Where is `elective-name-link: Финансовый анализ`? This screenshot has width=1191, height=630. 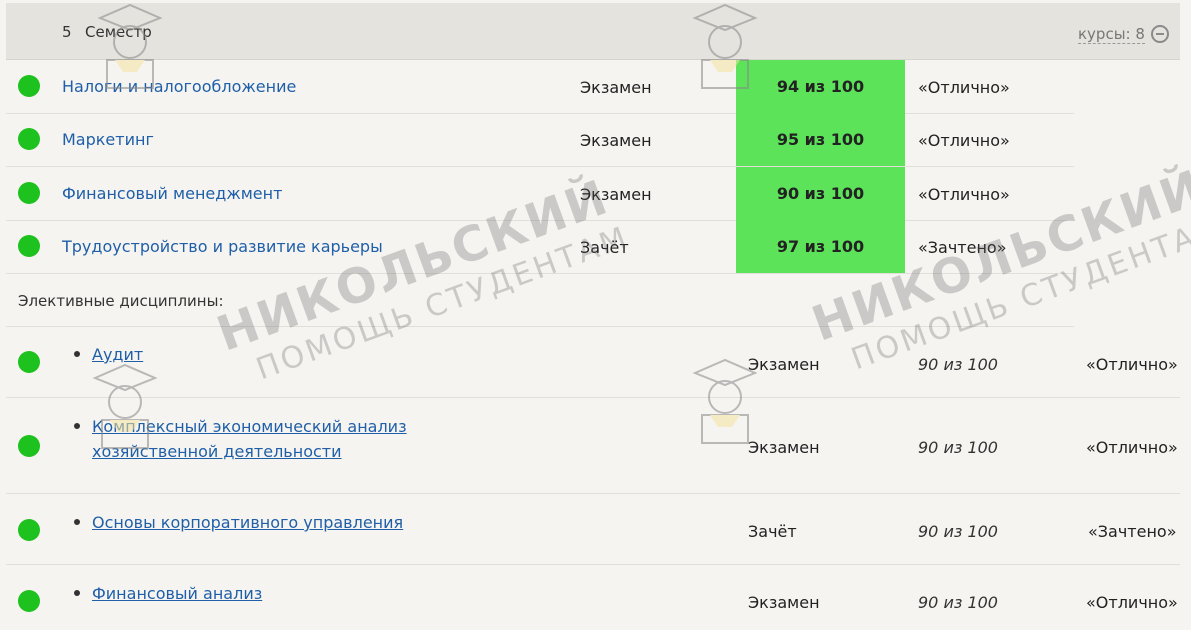
elective-name-link: Финансовый анализ is located at coordinates (177, 593).